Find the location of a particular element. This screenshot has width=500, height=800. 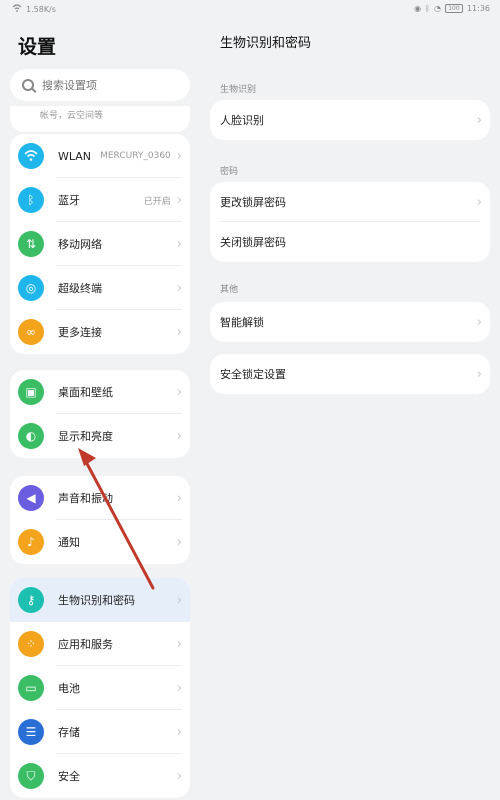

sidebar-item-storage: ☰ 存储 › is located at coordinates (100, 732).